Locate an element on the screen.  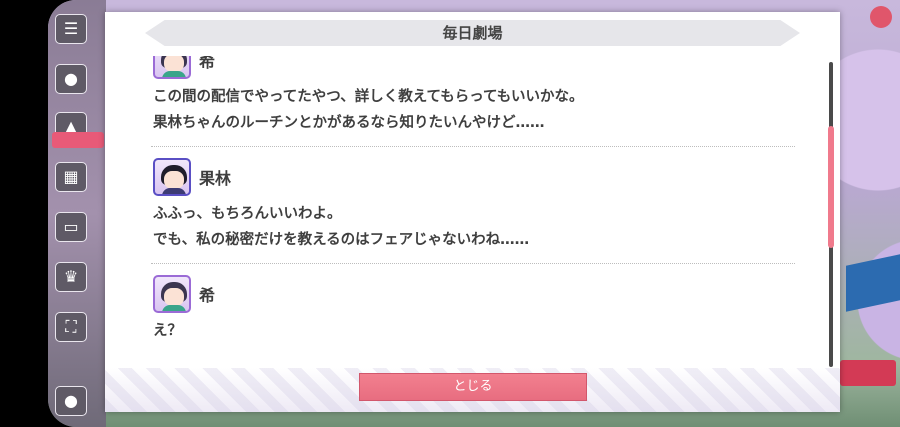
profile-icon: ● is located at coordinates (71, 401).